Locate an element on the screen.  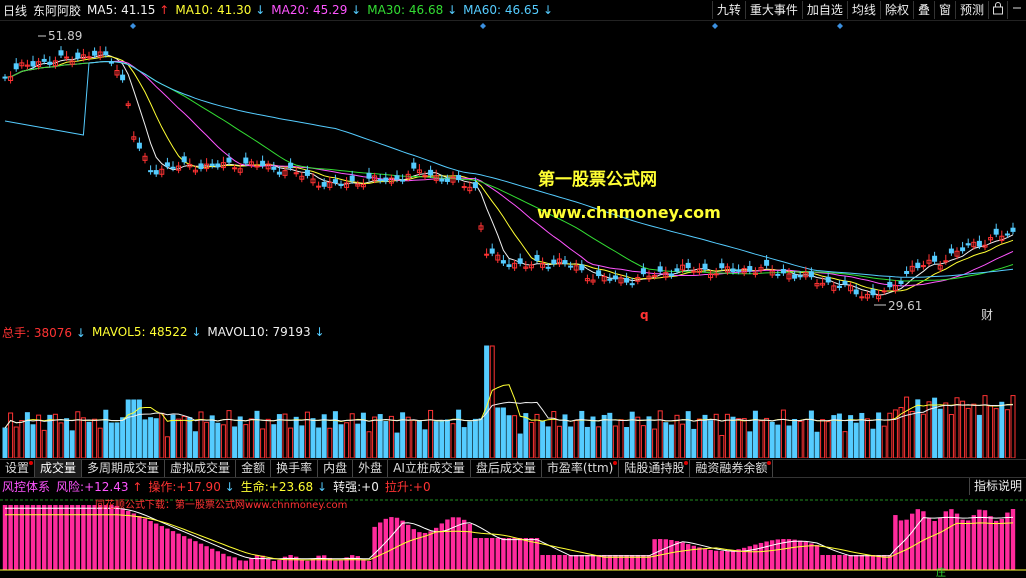
low-price-label: 29.61 is located at coordinates (905, 306).